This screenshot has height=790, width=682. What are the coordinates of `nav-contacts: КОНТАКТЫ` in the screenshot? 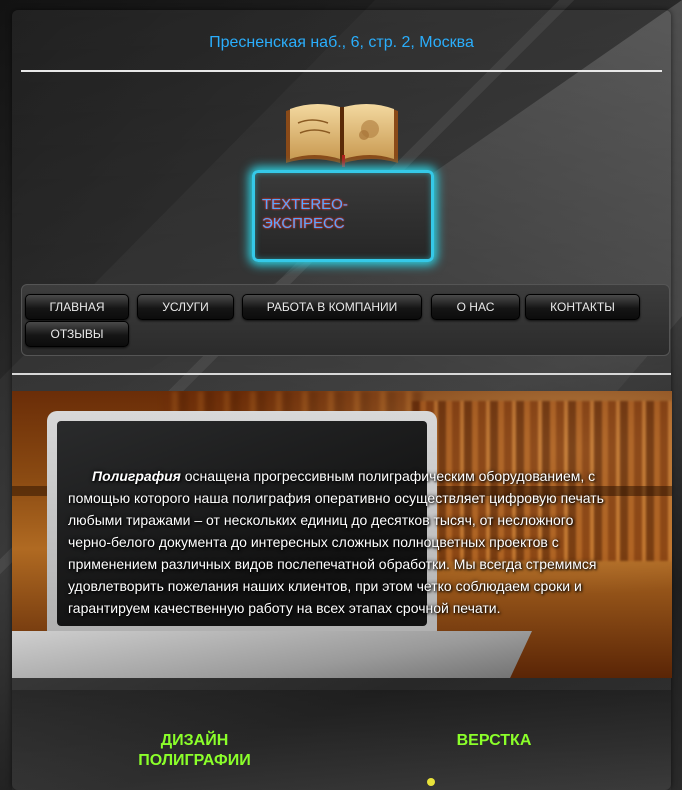 It's located at (582, 307).